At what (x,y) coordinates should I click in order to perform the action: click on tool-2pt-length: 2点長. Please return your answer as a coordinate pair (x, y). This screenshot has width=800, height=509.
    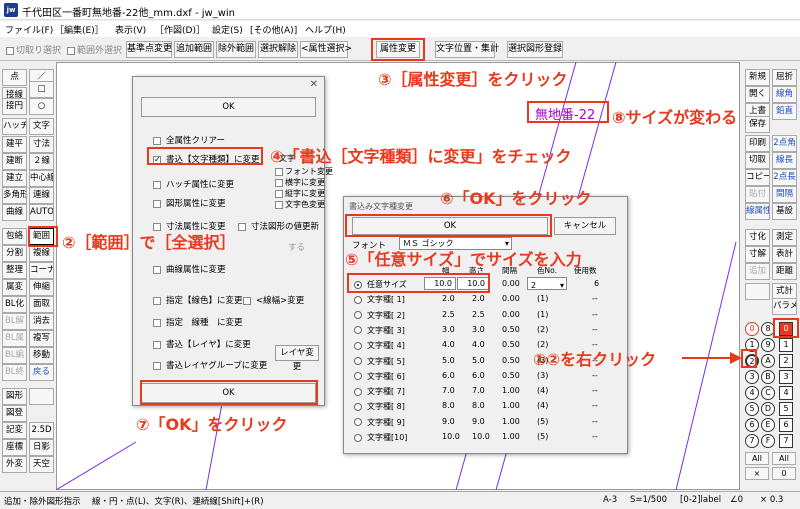
    Looking at the image, I should click on (784, 177).